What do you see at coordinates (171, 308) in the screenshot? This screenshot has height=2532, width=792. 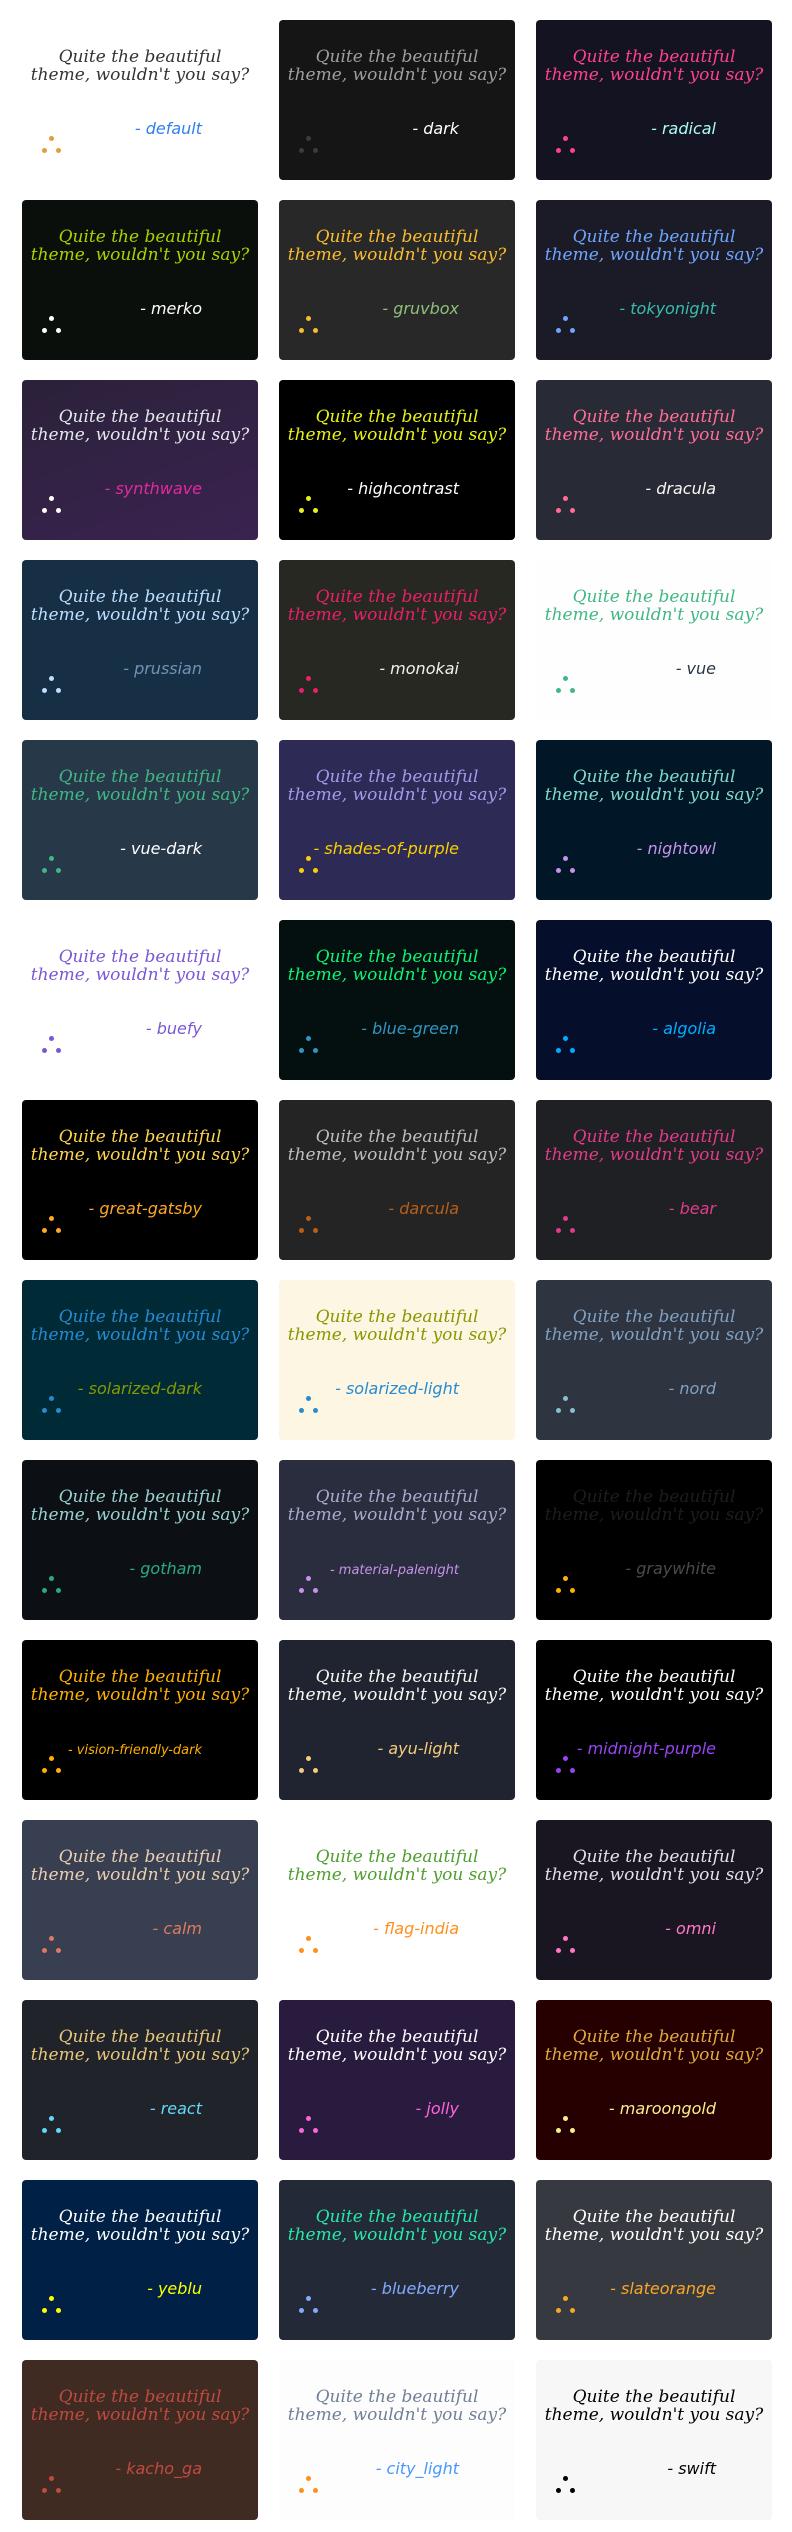 I see `theme-name: - merko` at bounding box center [171, 308].